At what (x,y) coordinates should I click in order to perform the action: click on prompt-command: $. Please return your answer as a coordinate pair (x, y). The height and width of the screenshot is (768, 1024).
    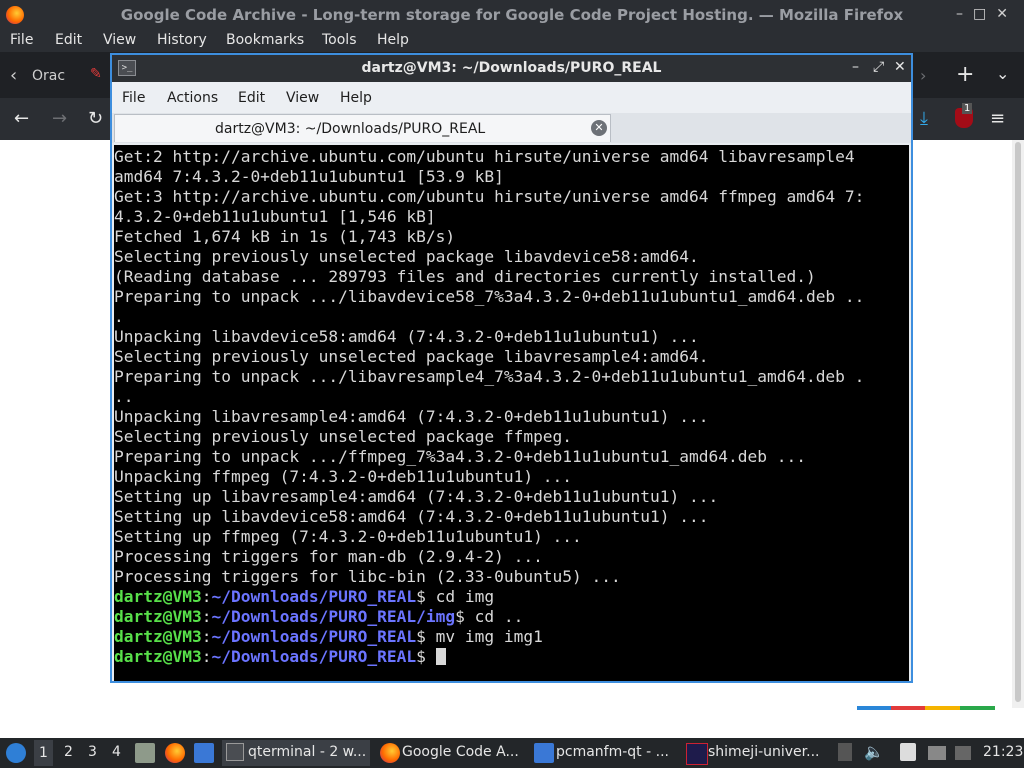
    Looking at the image, I should click on (426, 656).